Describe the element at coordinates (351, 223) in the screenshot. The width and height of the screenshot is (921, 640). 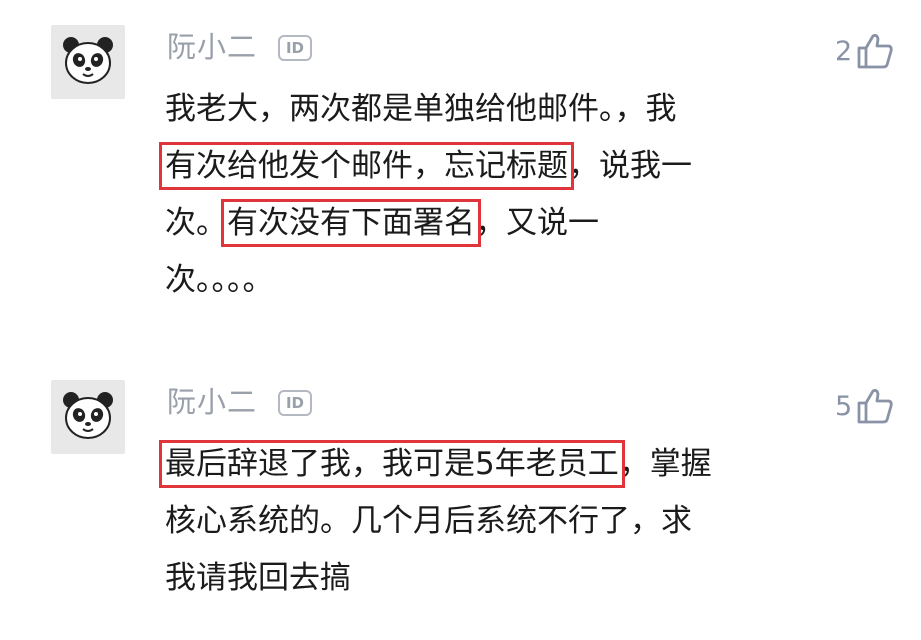
I see `highlighted-text: 有次没有下面署名` at that location.